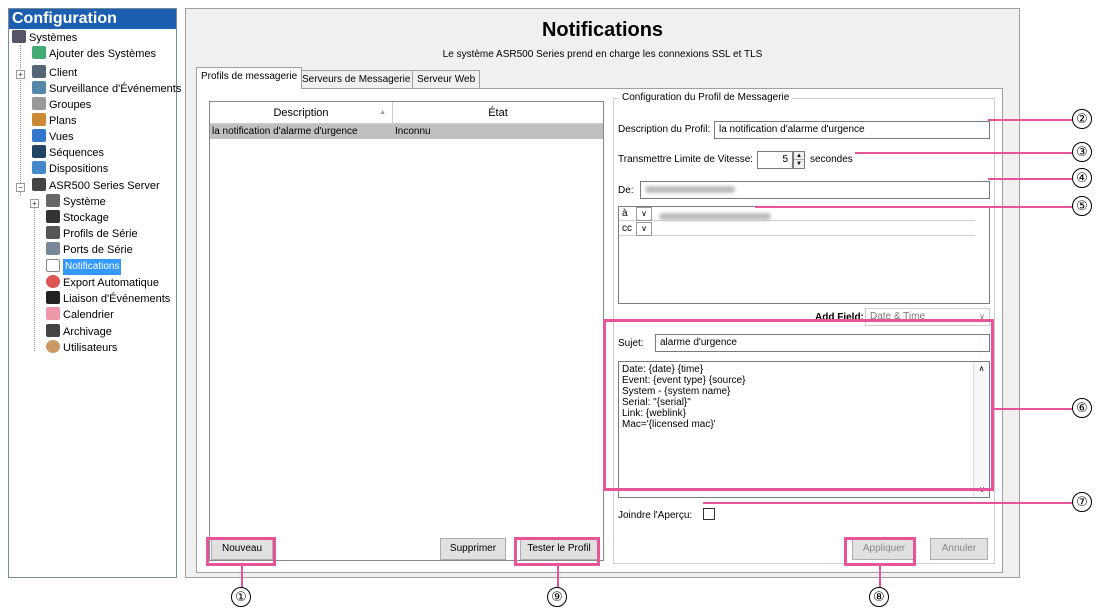  Describe the element at coordinates (92, 234) in the screenshot. I see `tree-item-serial-profiles: Profils de Série` at that location.